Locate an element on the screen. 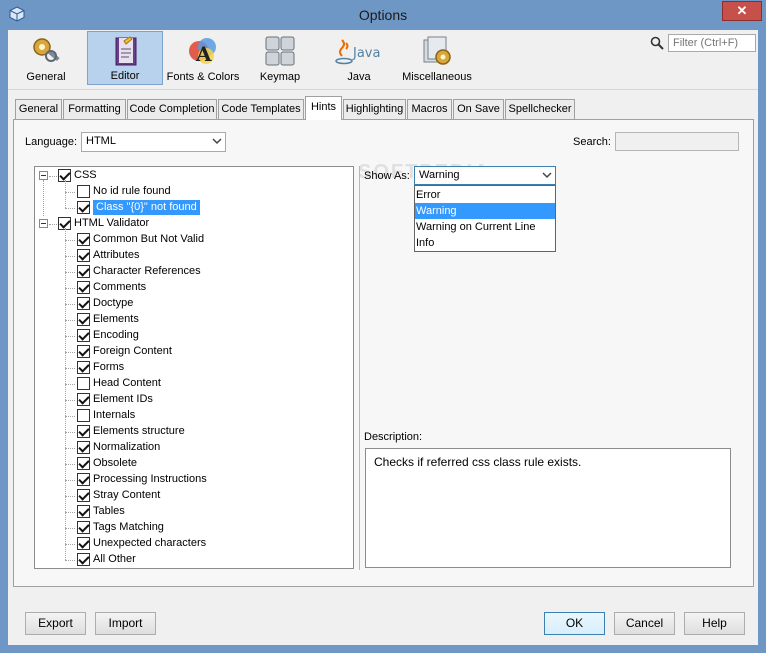 The height and width of the screenshot is (653, 766). tree-item-row: Normalization is located at coordinates (118, 448).